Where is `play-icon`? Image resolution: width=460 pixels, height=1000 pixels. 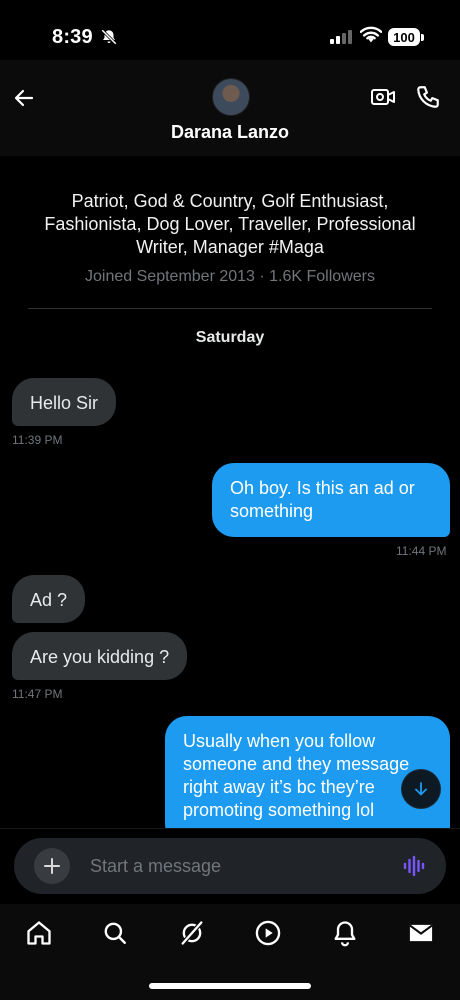 play-icon is located at coordinates (268, 933).